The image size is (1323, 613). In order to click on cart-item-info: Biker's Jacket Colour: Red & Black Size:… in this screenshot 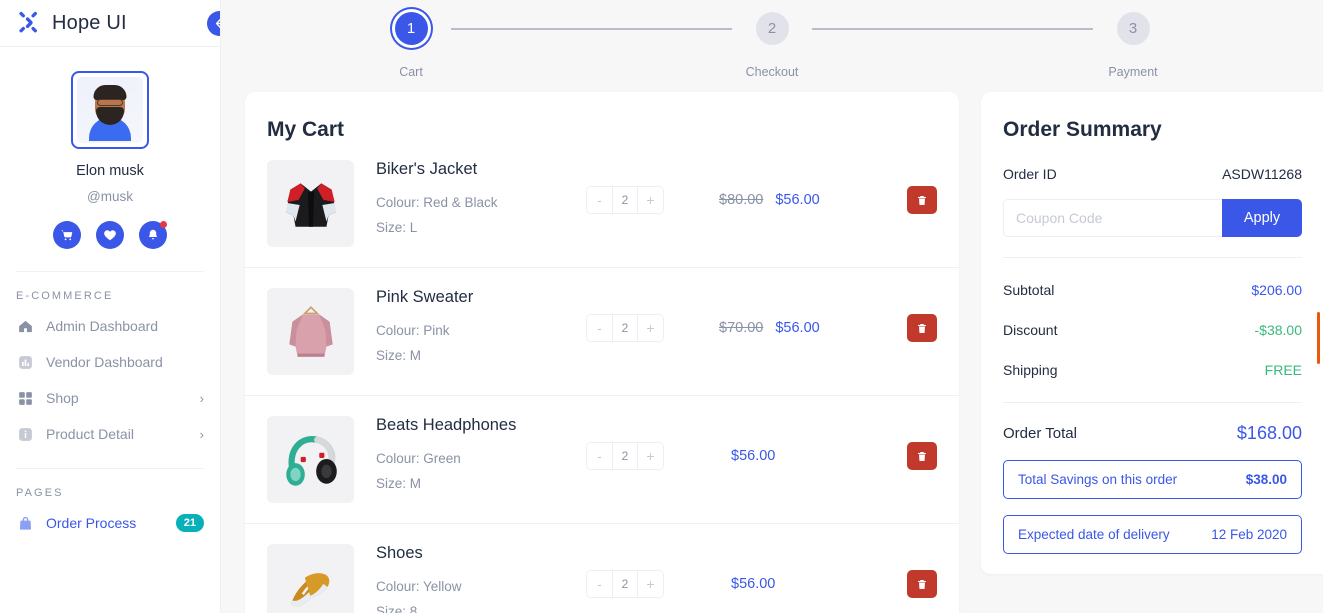, I will do `click(470, 197)`.